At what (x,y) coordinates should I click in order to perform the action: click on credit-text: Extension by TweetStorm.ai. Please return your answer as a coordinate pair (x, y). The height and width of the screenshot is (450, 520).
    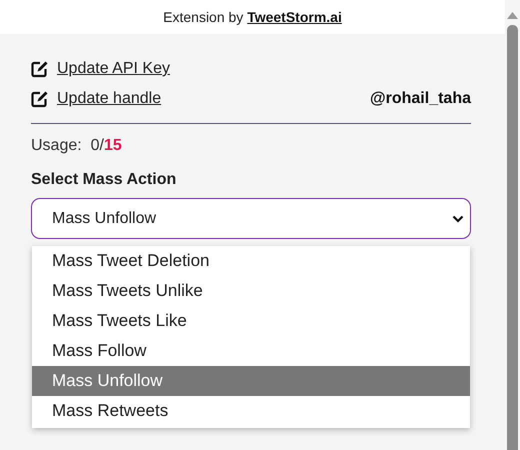
    Looking at the image, I should click on (252, 17).